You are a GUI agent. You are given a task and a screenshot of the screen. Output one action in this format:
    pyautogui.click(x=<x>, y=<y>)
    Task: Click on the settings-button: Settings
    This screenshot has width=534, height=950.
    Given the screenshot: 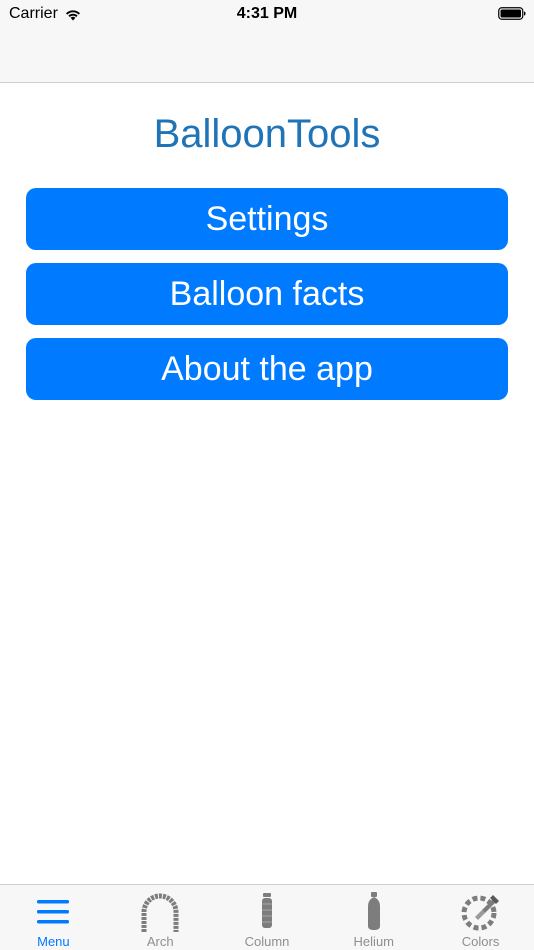 What is the action you would take?
    pyautogui.click(x=267, y=219)
    